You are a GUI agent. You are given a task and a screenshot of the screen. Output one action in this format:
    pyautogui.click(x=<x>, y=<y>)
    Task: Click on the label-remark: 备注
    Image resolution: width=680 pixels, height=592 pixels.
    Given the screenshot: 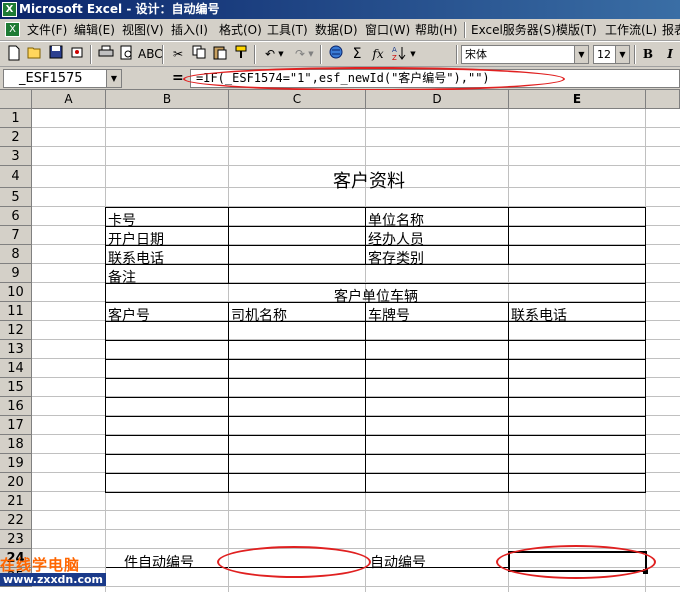 What is the action you would take?
    pyautogui.click(x=122, y=278)
    